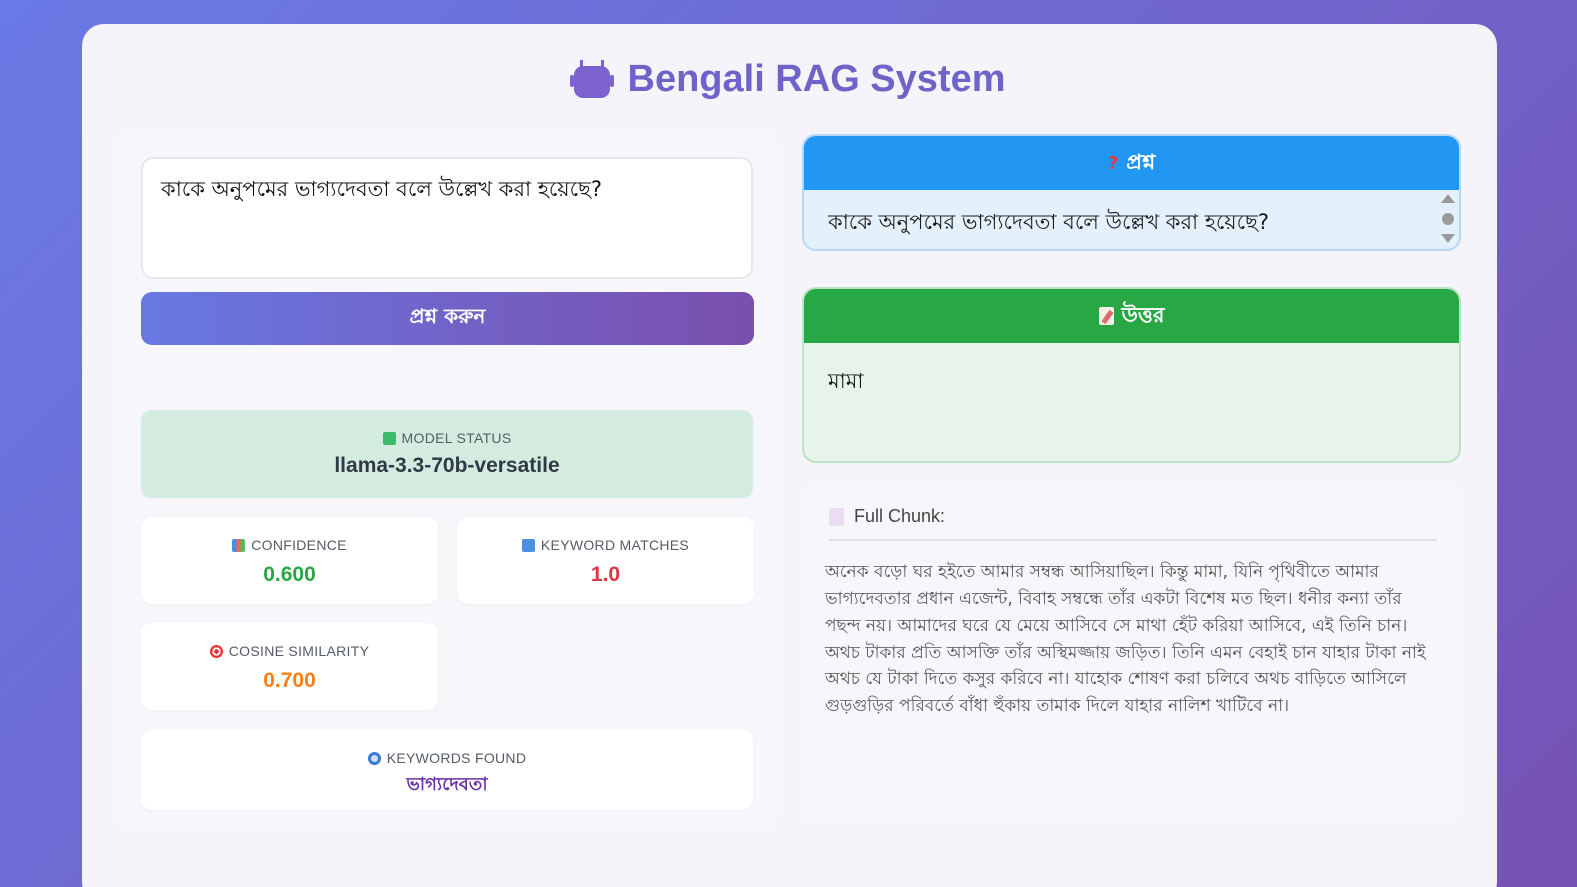 The width and height of the screenshot is (1577, 887). I want to click on model-status-label: MODEL STATUS, so click(456, 438).